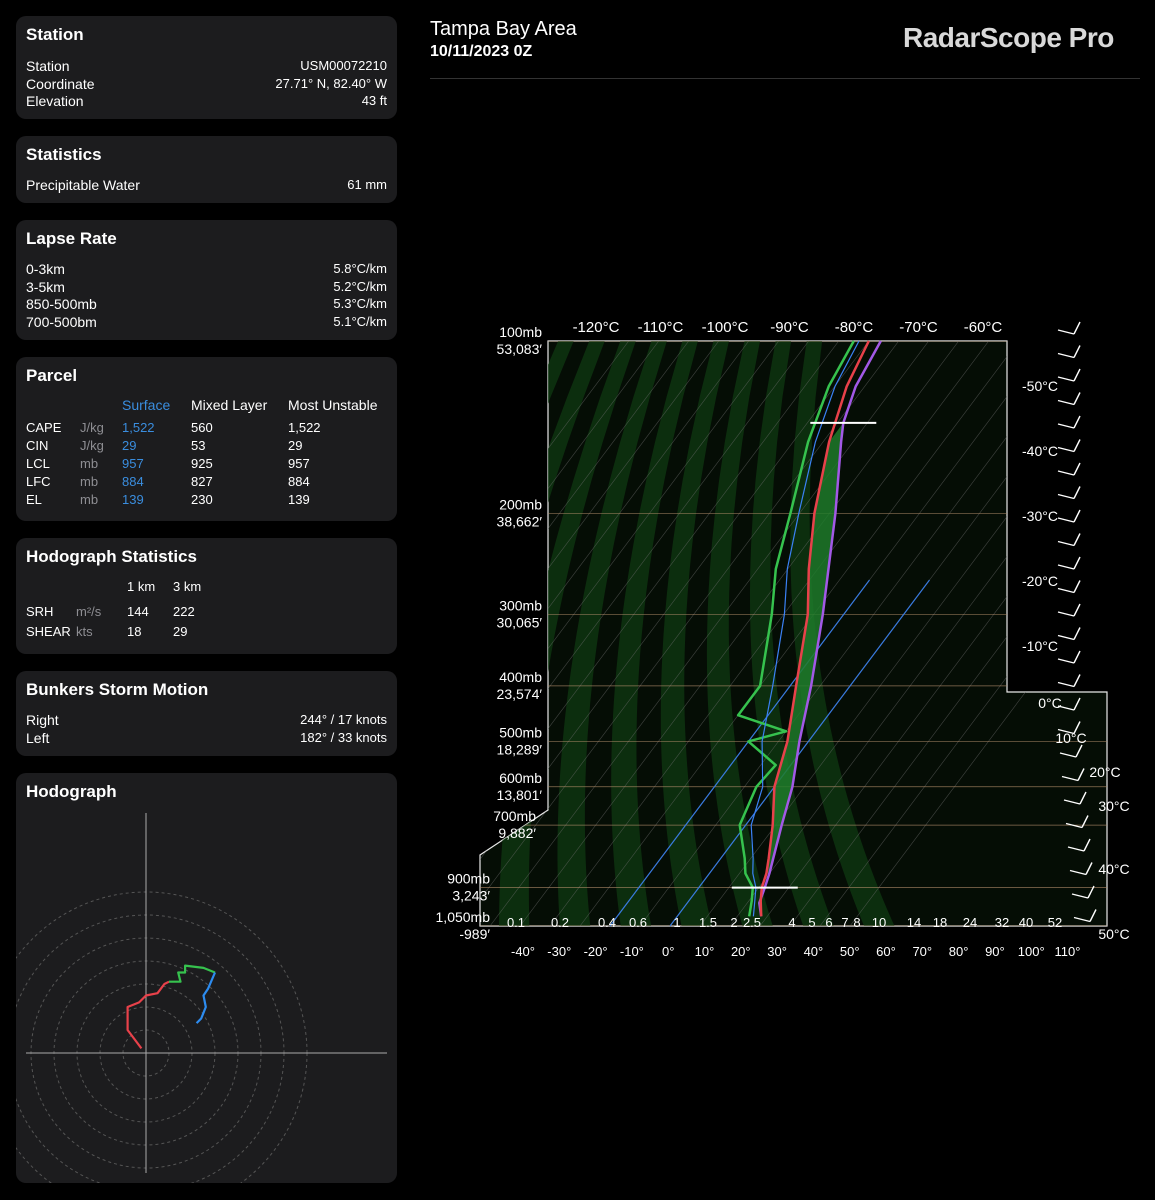 This screenshot has width=1155, height=1200. I want to click on height-label: 3,243′, so click(471, 896).